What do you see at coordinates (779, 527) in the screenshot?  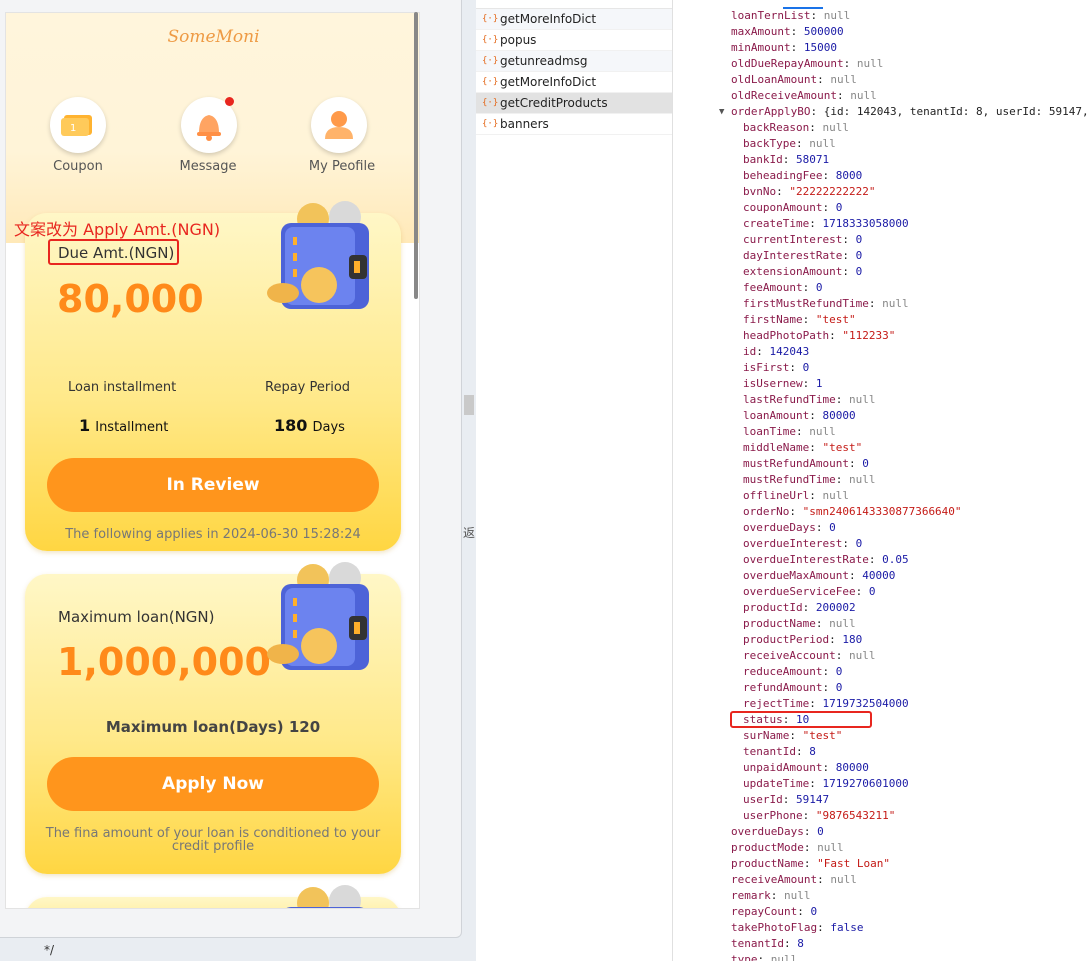 I see `json-key: overdueDays` at bounding box center [779, 527].